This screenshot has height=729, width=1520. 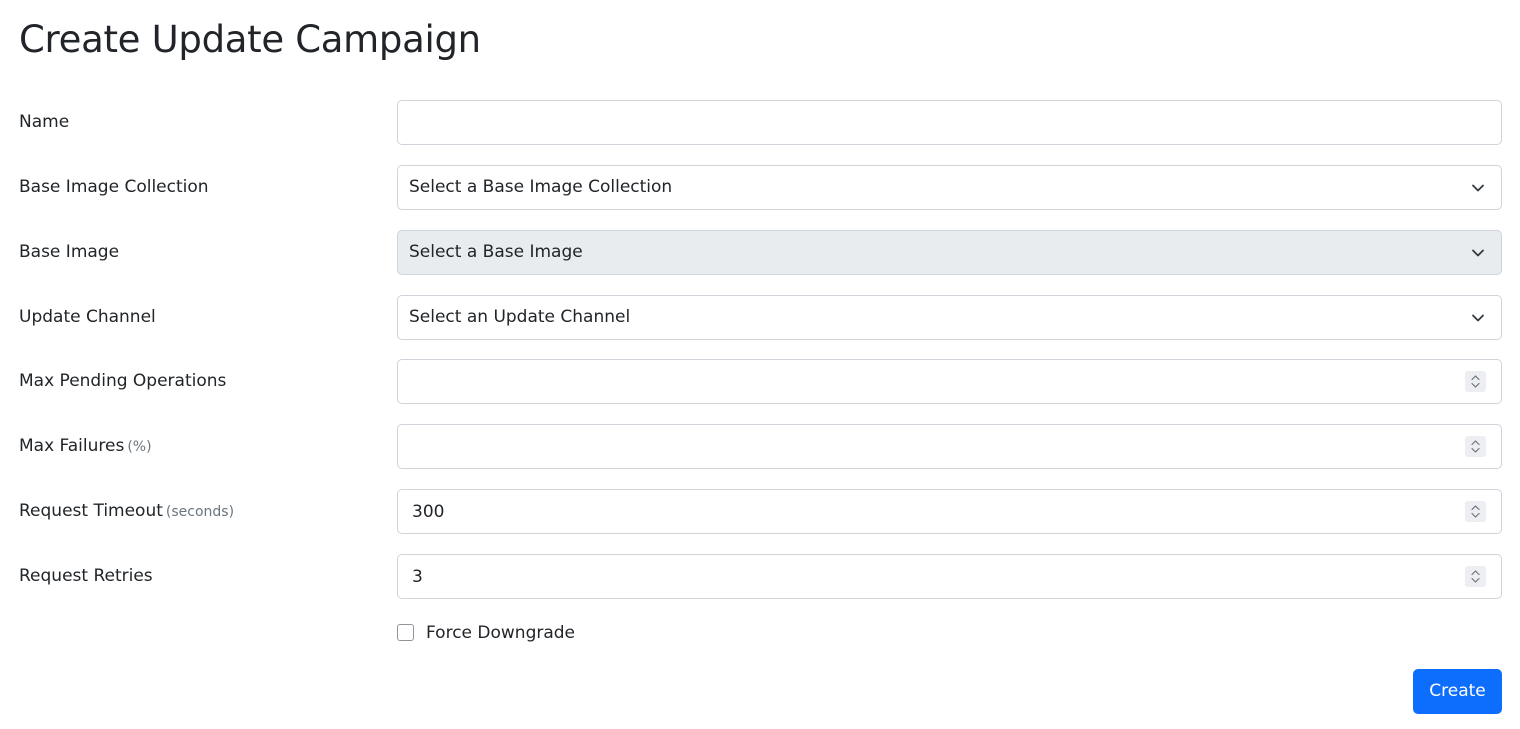 I want to click on name-field-box, so click(x=949, y=122).